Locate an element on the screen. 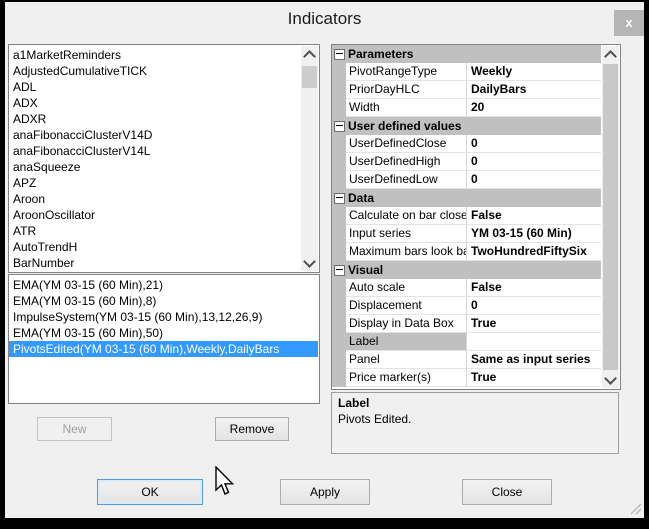  applied-indicator-item: EMA(YM 03-15 (60 Min),50) is located at coordinates (163, 333).